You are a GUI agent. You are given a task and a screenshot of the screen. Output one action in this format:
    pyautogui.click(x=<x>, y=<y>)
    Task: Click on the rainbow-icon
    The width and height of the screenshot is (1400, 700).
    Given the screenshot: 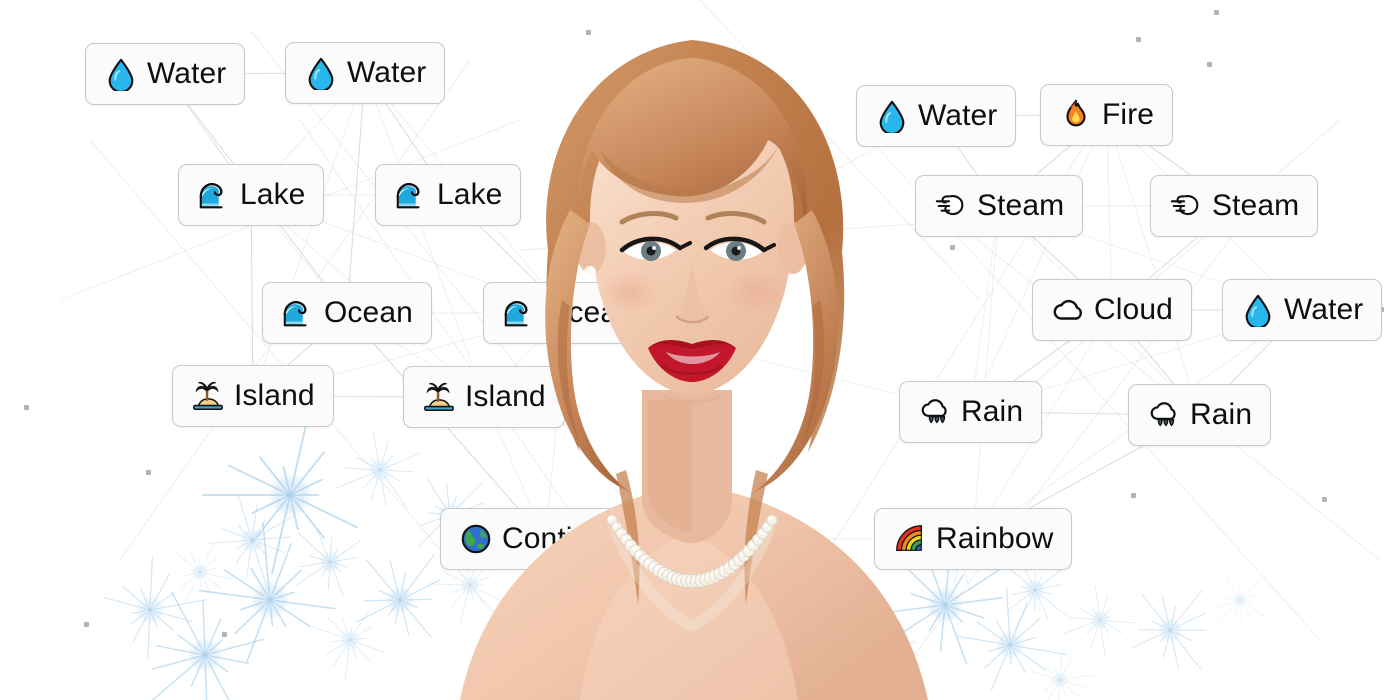 What is the action you would take?
    pyautogui.click(x=909, y=538)
    